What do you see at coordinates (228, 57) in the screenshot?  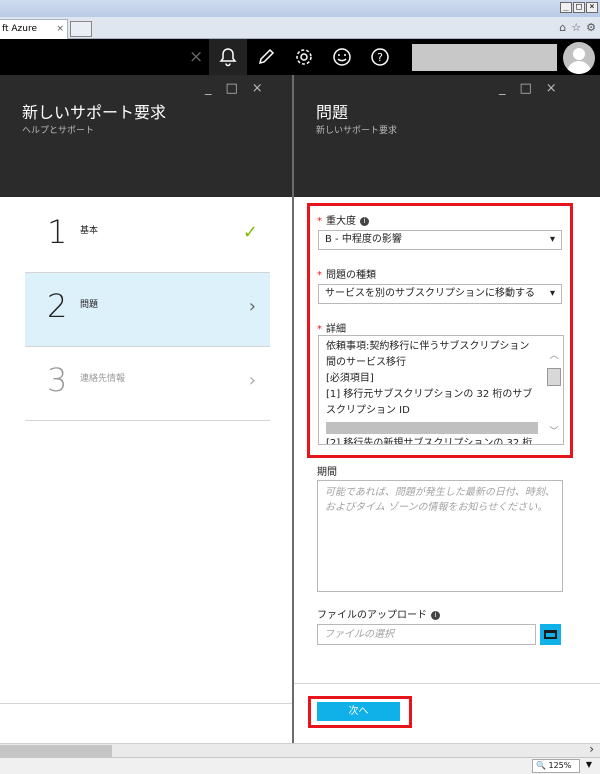 I see `bell-icon` at bounding box center [228, 57].